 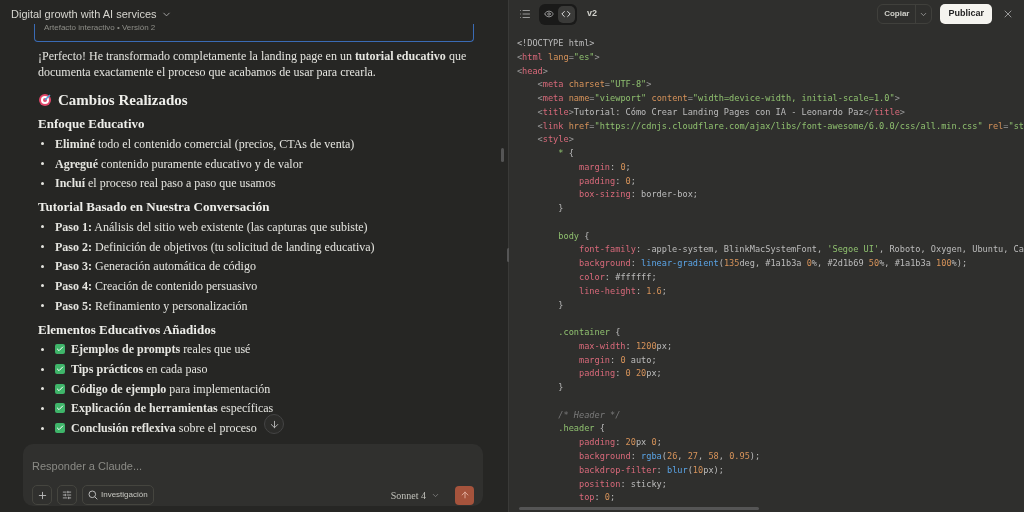 I want to click on list-item-text: Eliminé todo el contenido comercial (precios, CTAs de venta), so click(x=205, y=144).